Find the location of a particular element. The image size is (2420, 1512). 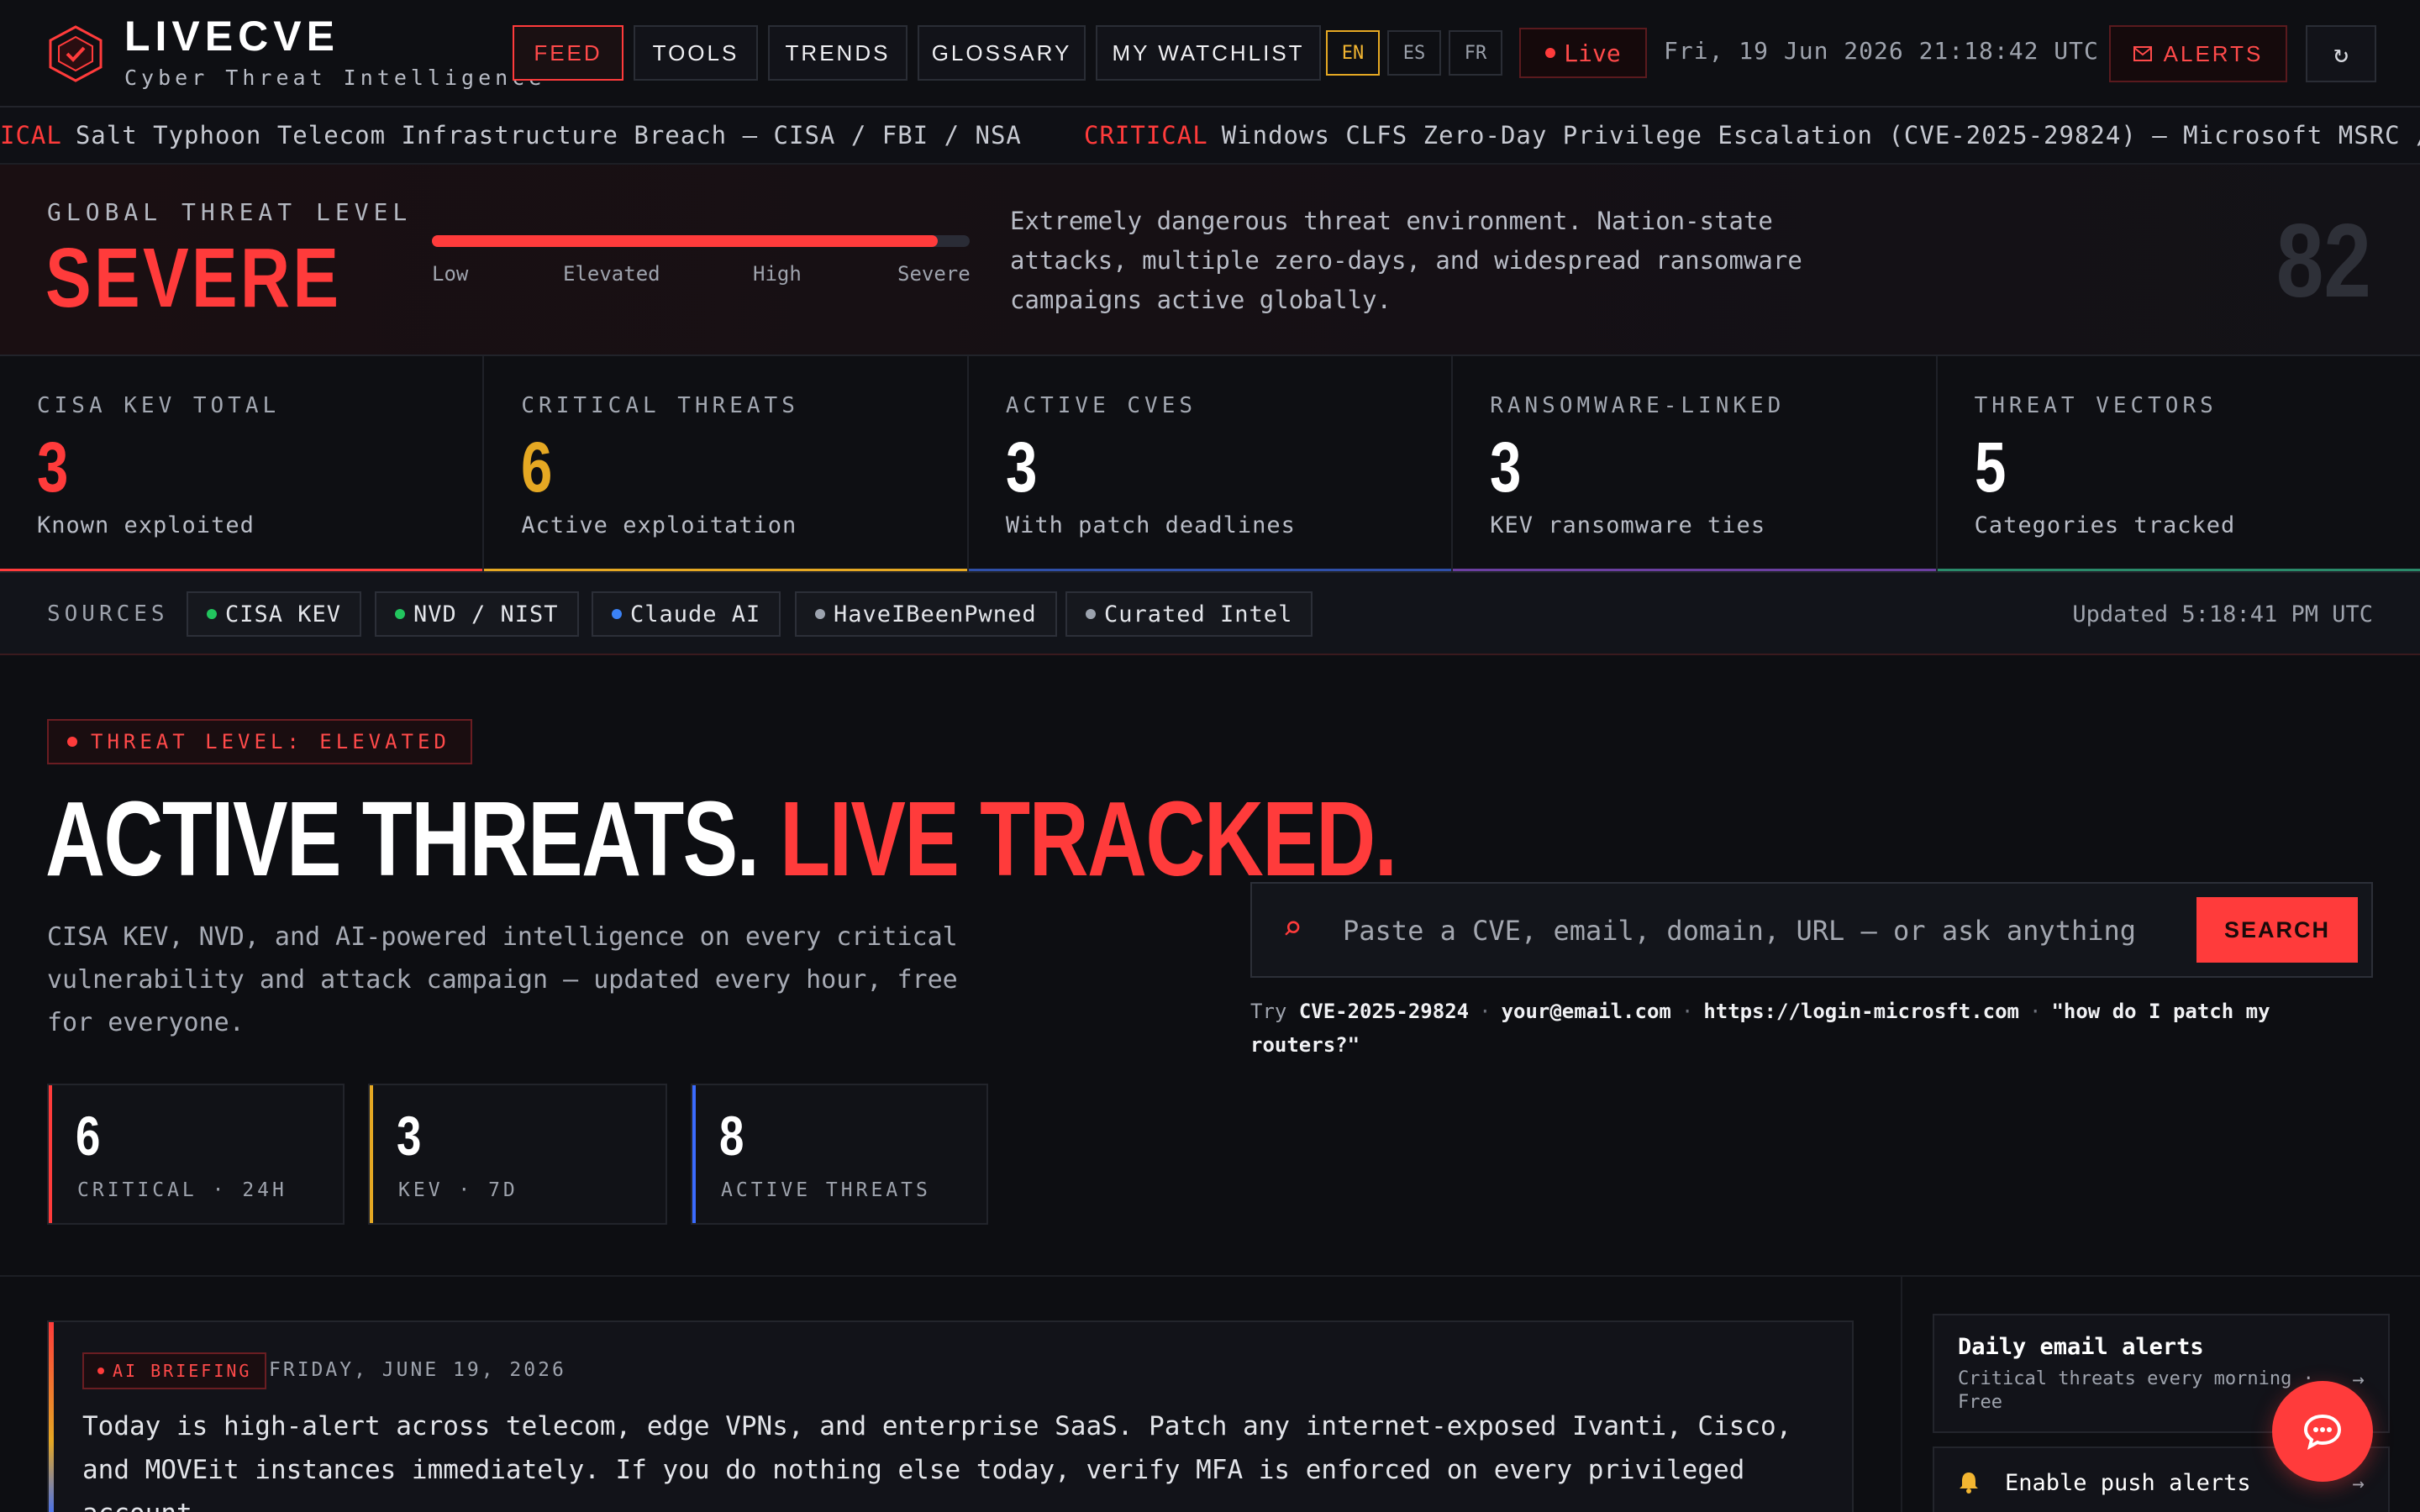

refresh-button: ↻ is located at coordinates (2341, 53).